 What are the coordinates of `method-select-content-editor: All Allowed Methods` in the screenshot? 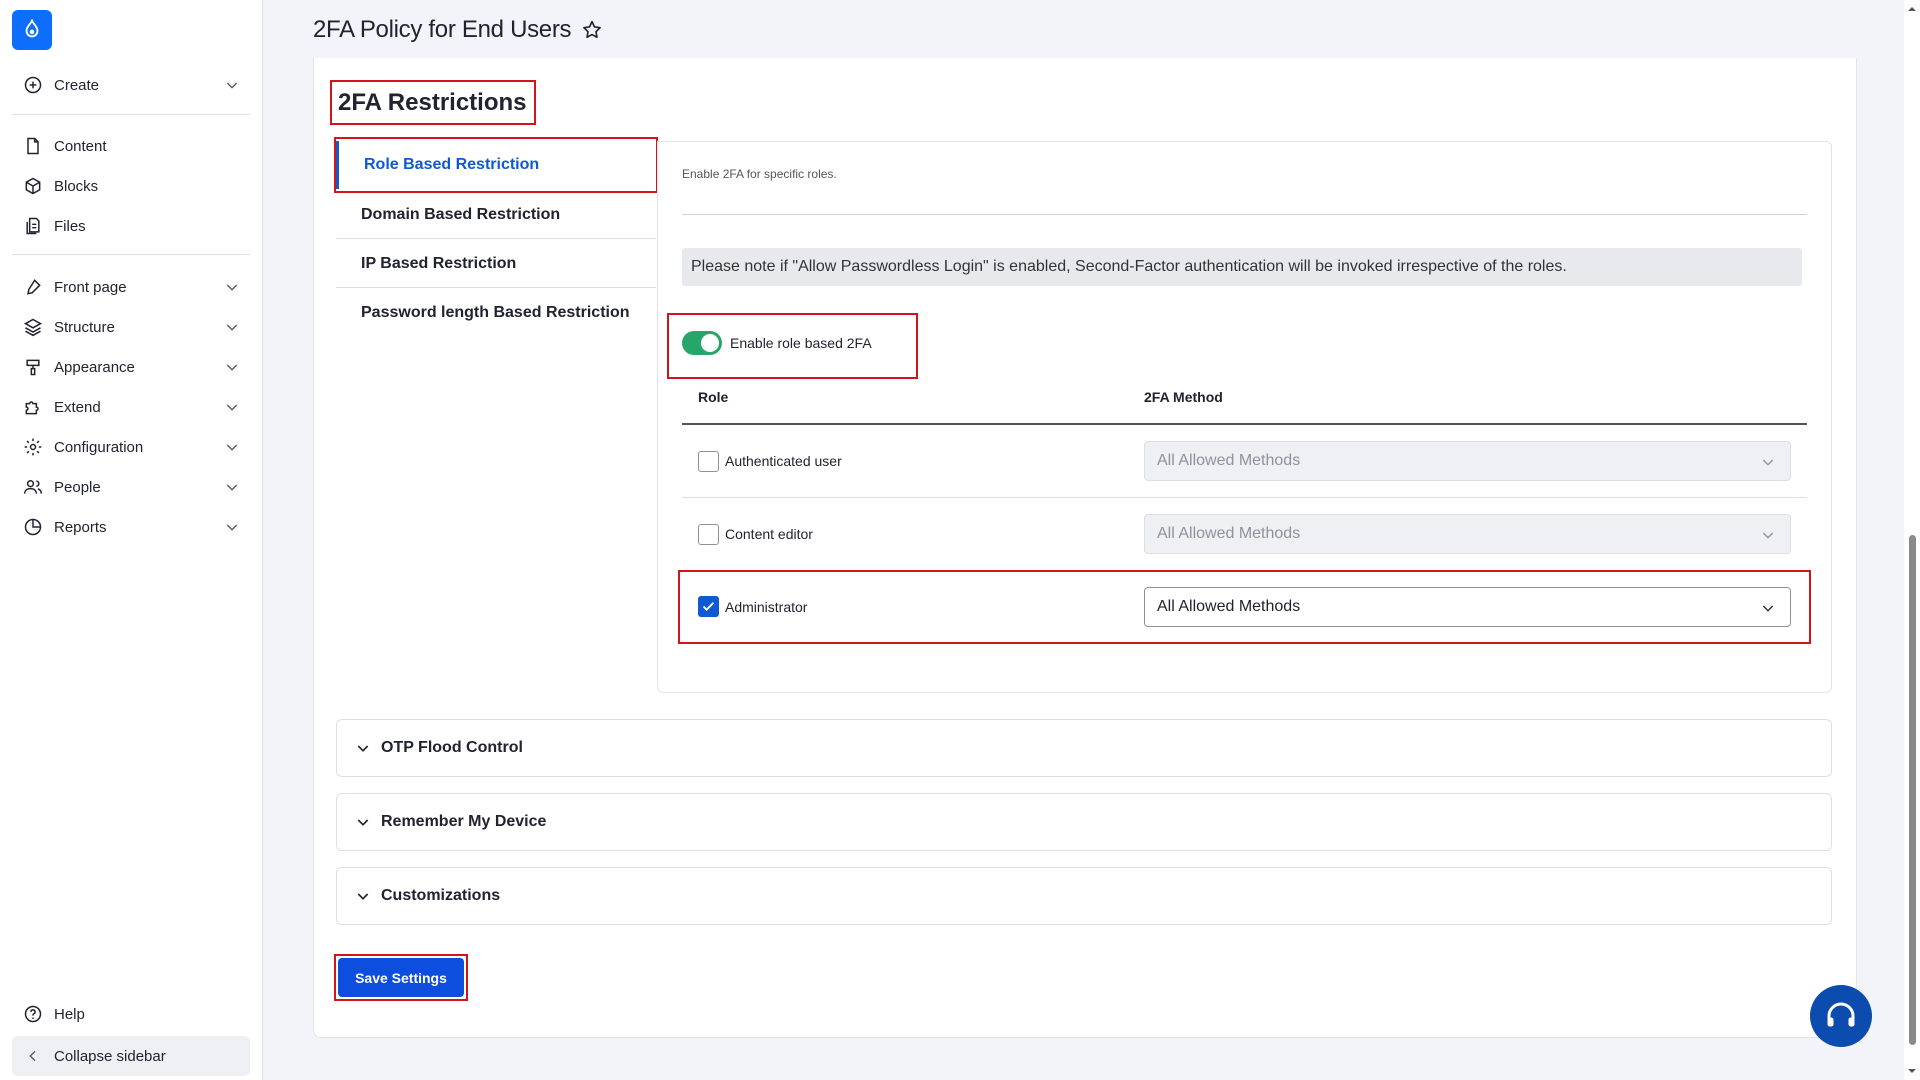 It's located at (1467, 534).